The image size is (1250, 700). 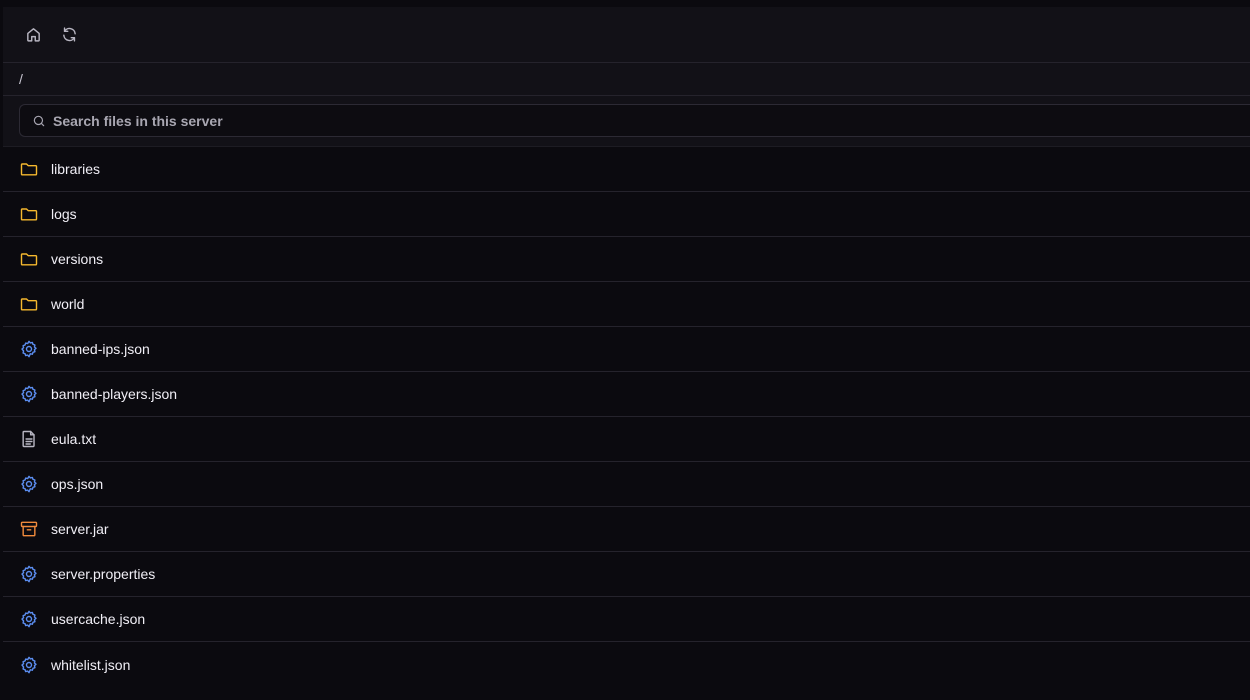 What do you see at coordinates (77, 484) in the screenshot?
I see `file-name: ops.json` at bounding box center [77, 484].